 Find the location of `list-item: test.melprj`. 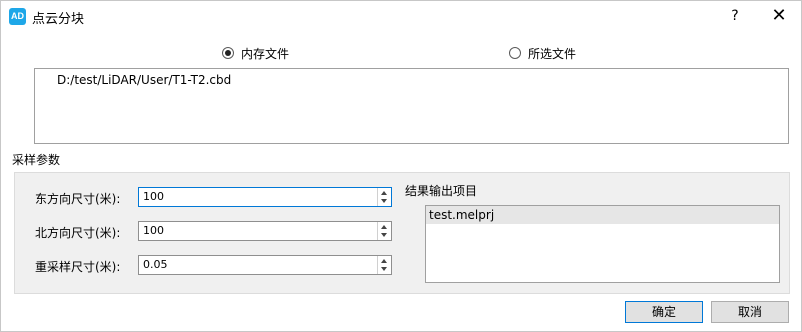

list-item: test.melprj is located at coordinates (602, 215).